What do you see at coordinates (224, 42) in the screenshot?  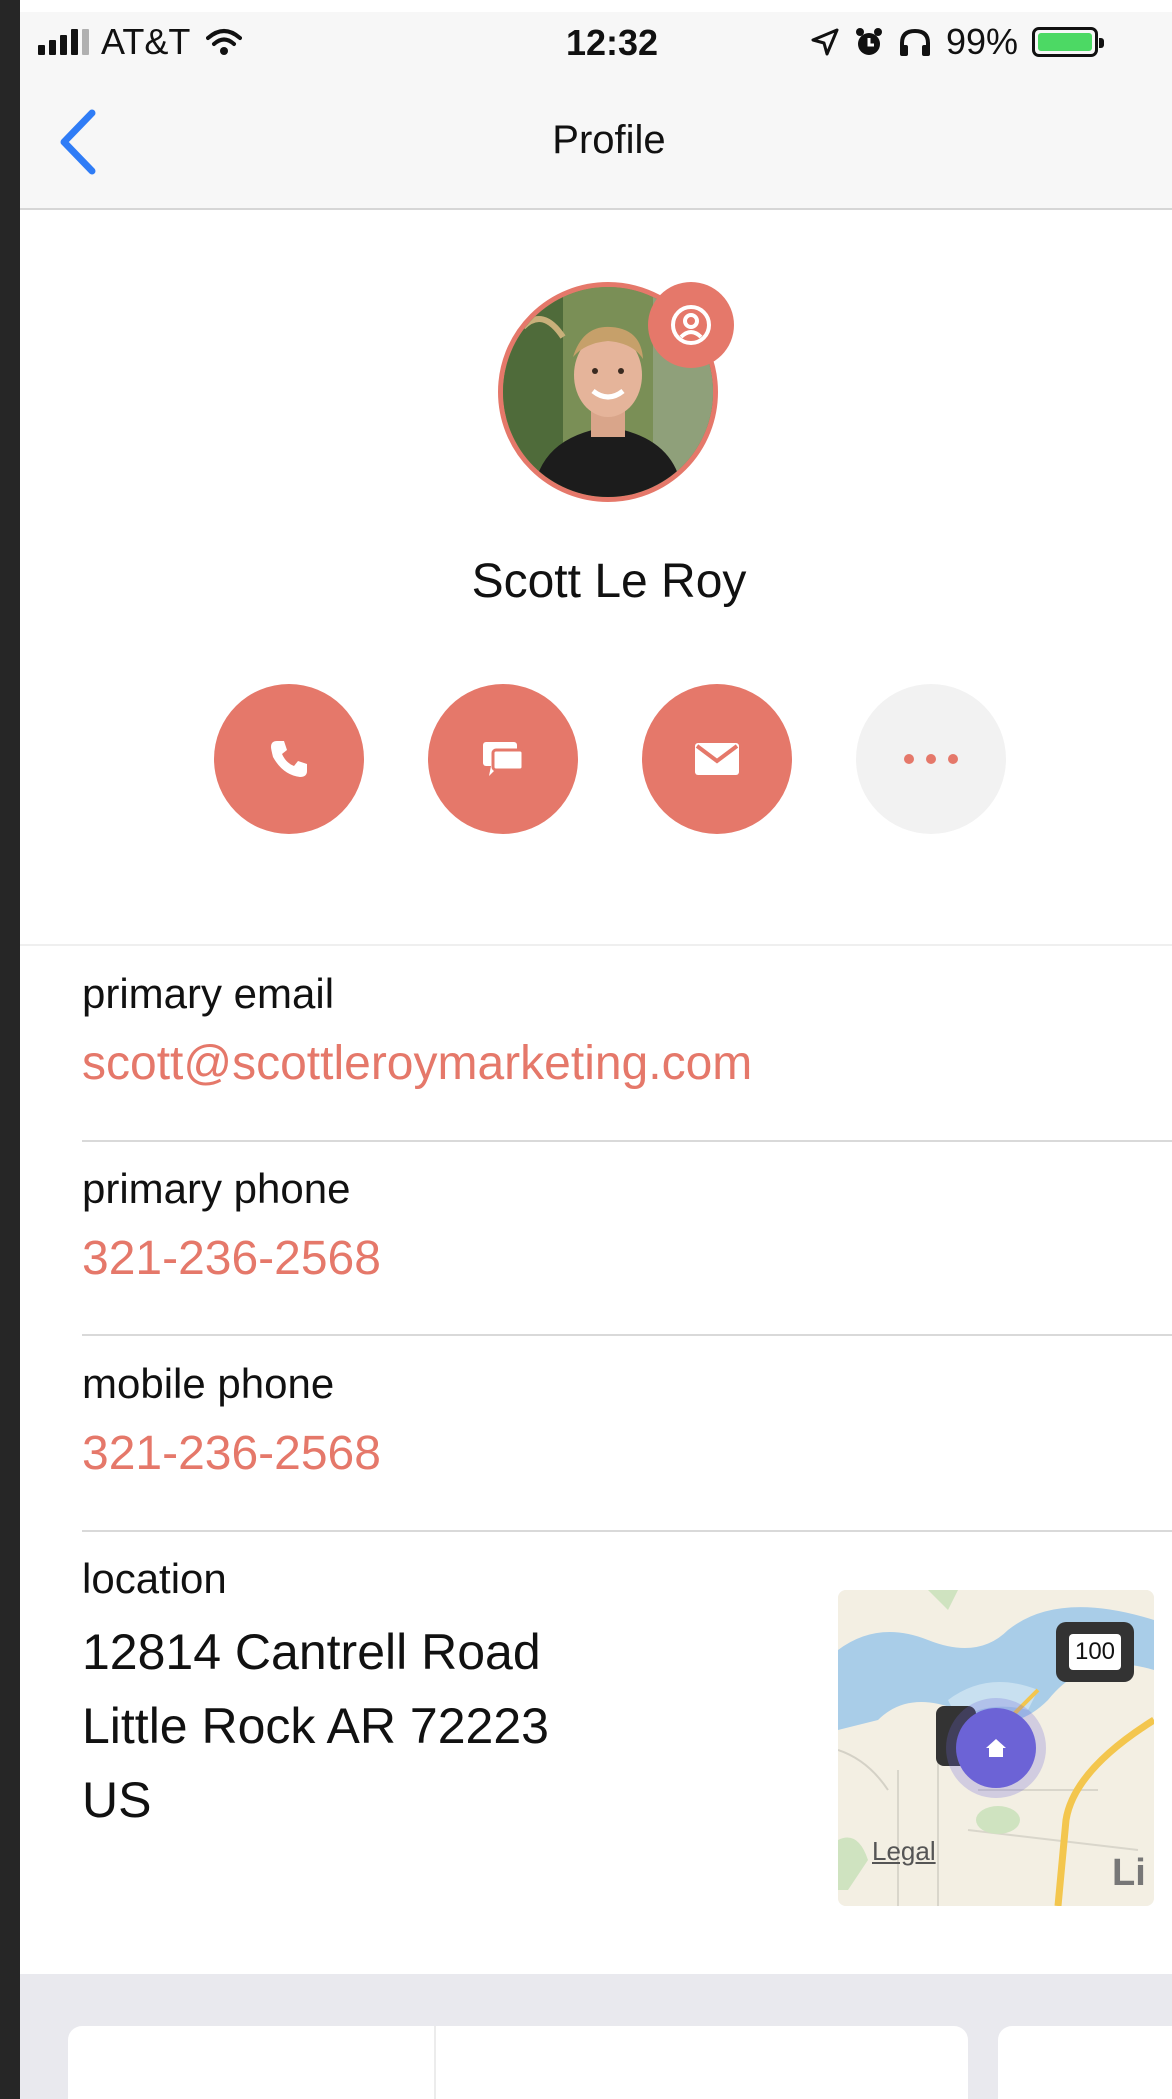 I see `wifi-icon` at bounding box center [224, 42].